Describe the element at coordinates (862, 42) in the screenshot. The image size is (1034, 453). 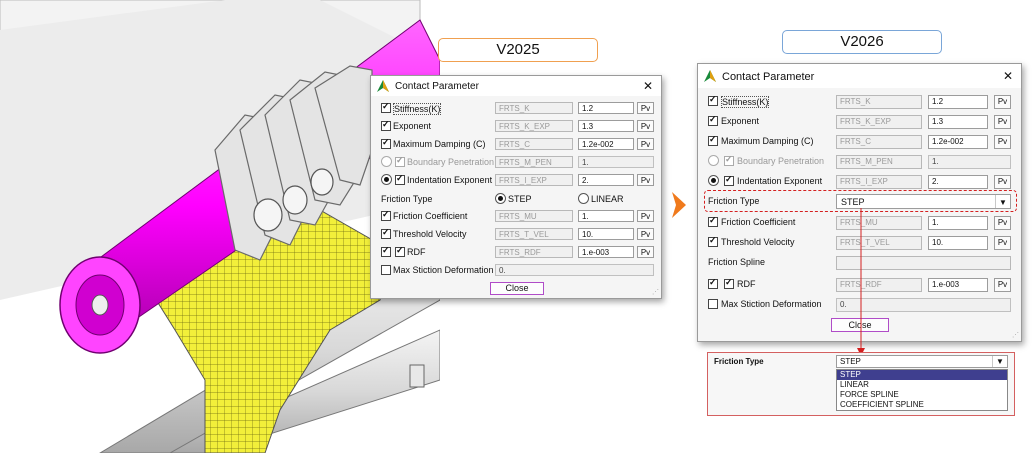
I see `version-label-new: V2026` at that location.